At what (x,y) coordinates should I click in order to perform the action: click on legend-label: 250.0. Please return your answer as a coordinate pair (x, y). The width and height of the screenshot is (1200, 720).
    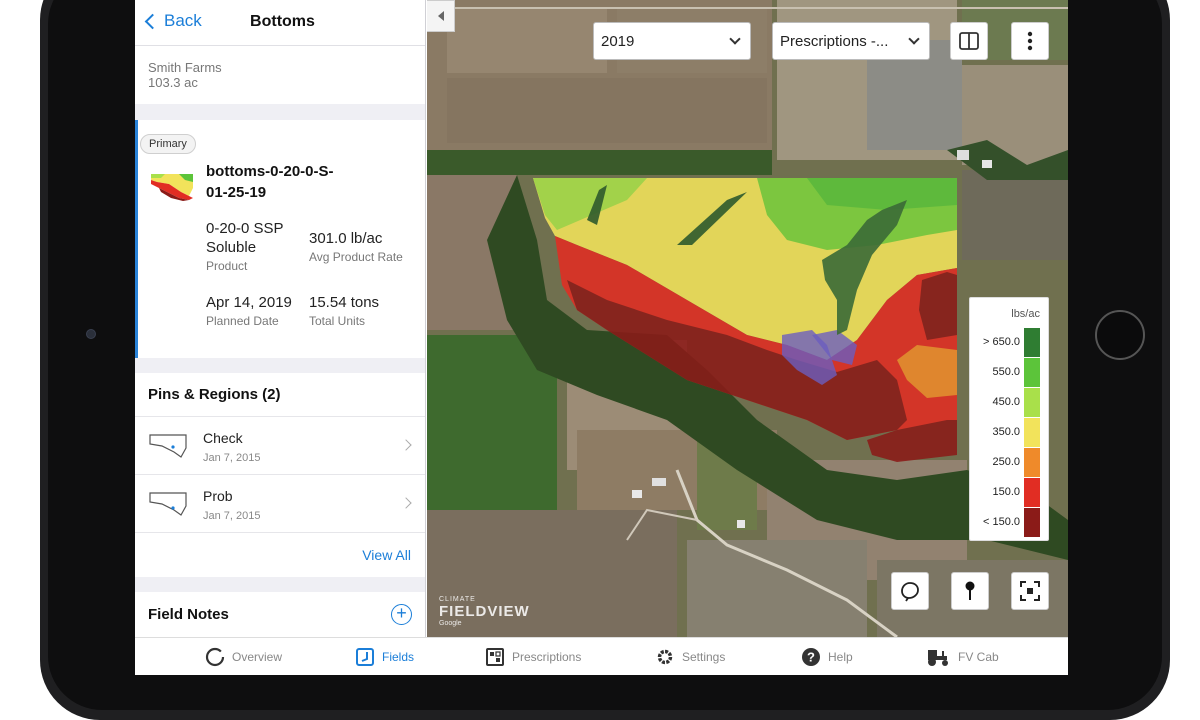
    Looking at the image, I should click on (1006, 462).